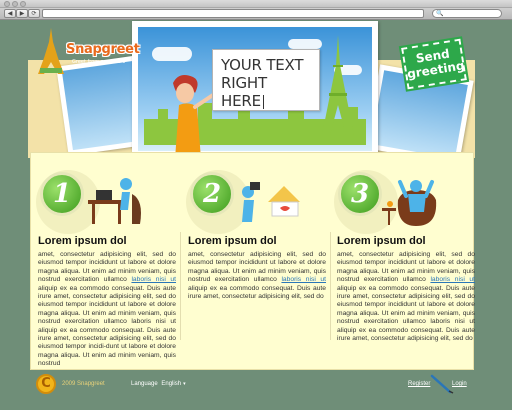  I want to click on step-number-3: 3, so click(360, 194).